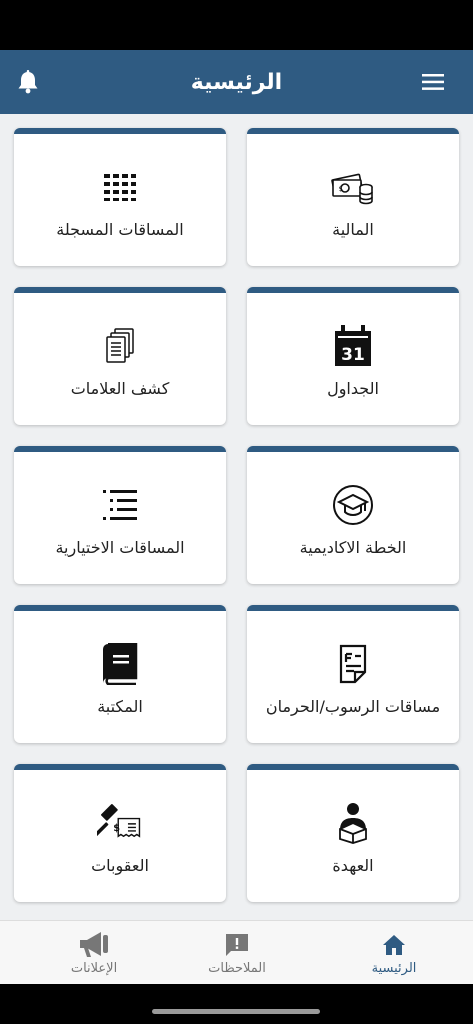 The height and width of the screenshot is (1024, 473). Describe the element at coordinates (120, 187) in the screenshot. I see `grid-dots-icon` at that location.